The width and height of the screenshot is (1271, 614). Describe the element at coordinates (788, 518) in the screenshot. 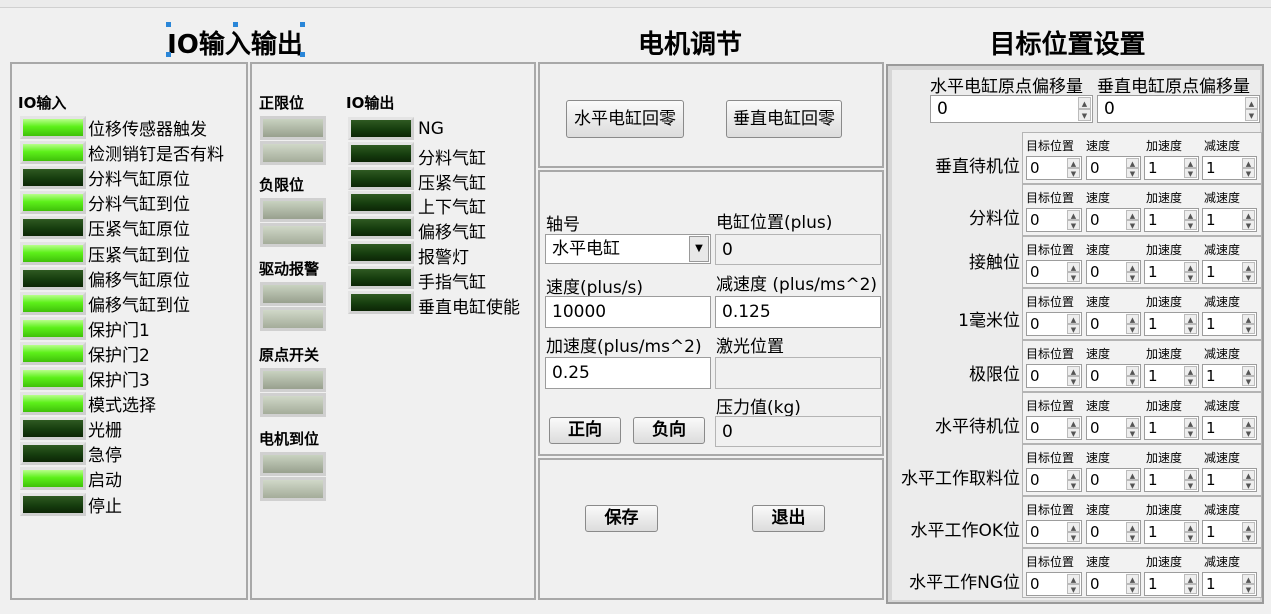

I see `exit-button: 退出` at that location.